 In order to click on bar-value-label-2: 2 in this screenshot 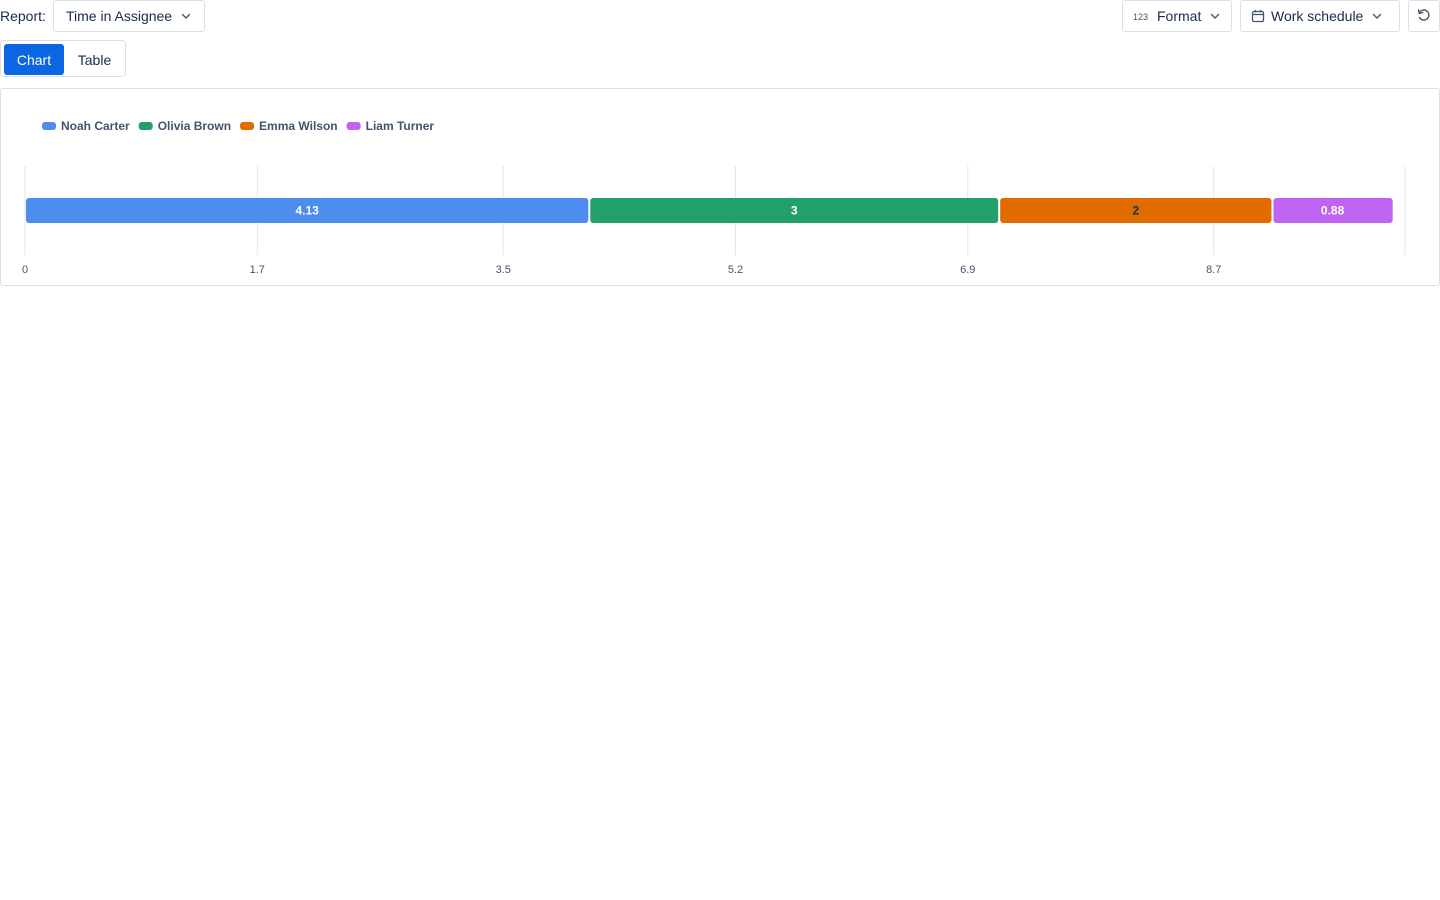, I will do `click(1135, 211)`.